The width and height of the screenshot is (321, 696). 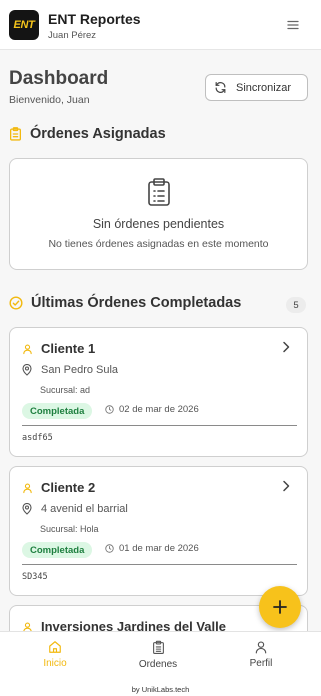 I want to click on order-code: SD345, so click(x=35, y=577).